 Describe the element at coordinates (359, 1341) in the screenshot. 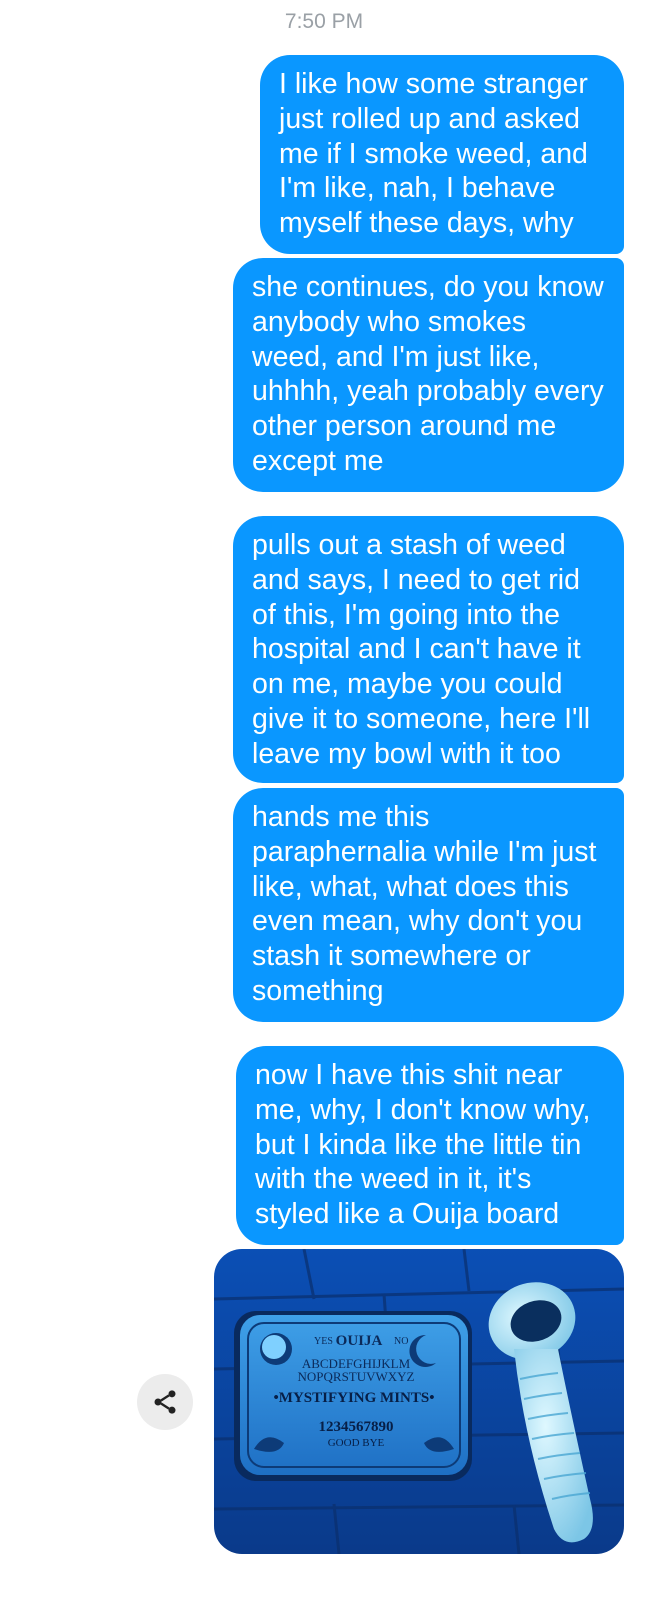

I see `tin-brand: OUIJA` at that location.